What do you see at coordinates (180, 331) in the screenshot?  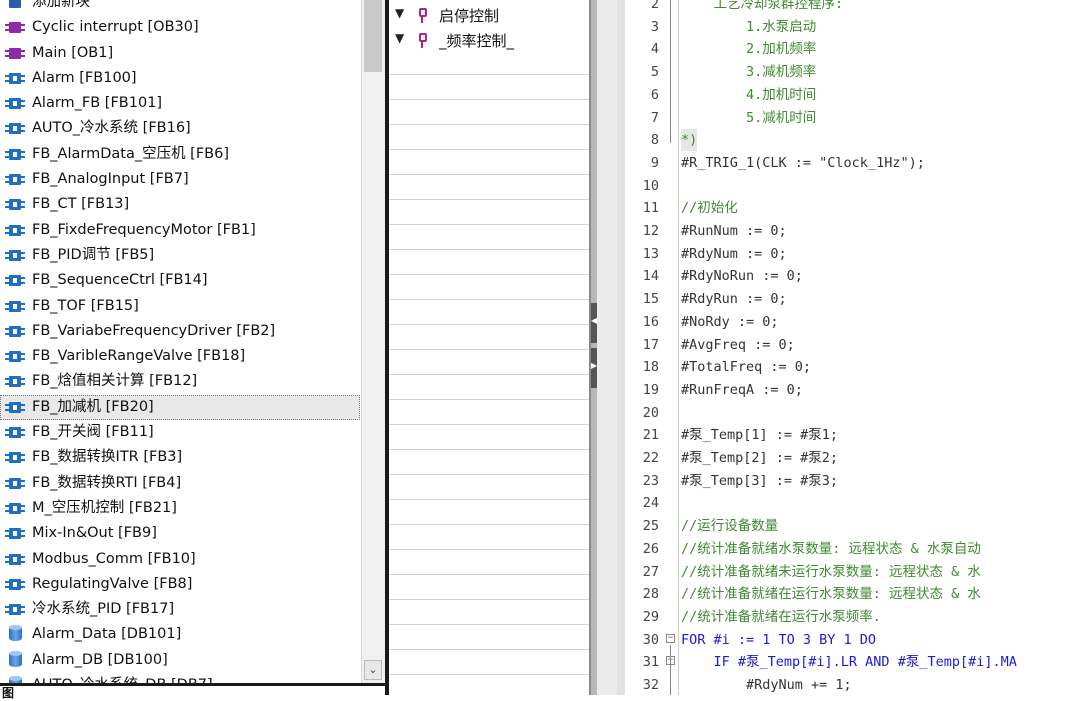 I see `tree-item: FB_VariabeFrequencyDriver [FB2]` at bounding box center [180, 331].